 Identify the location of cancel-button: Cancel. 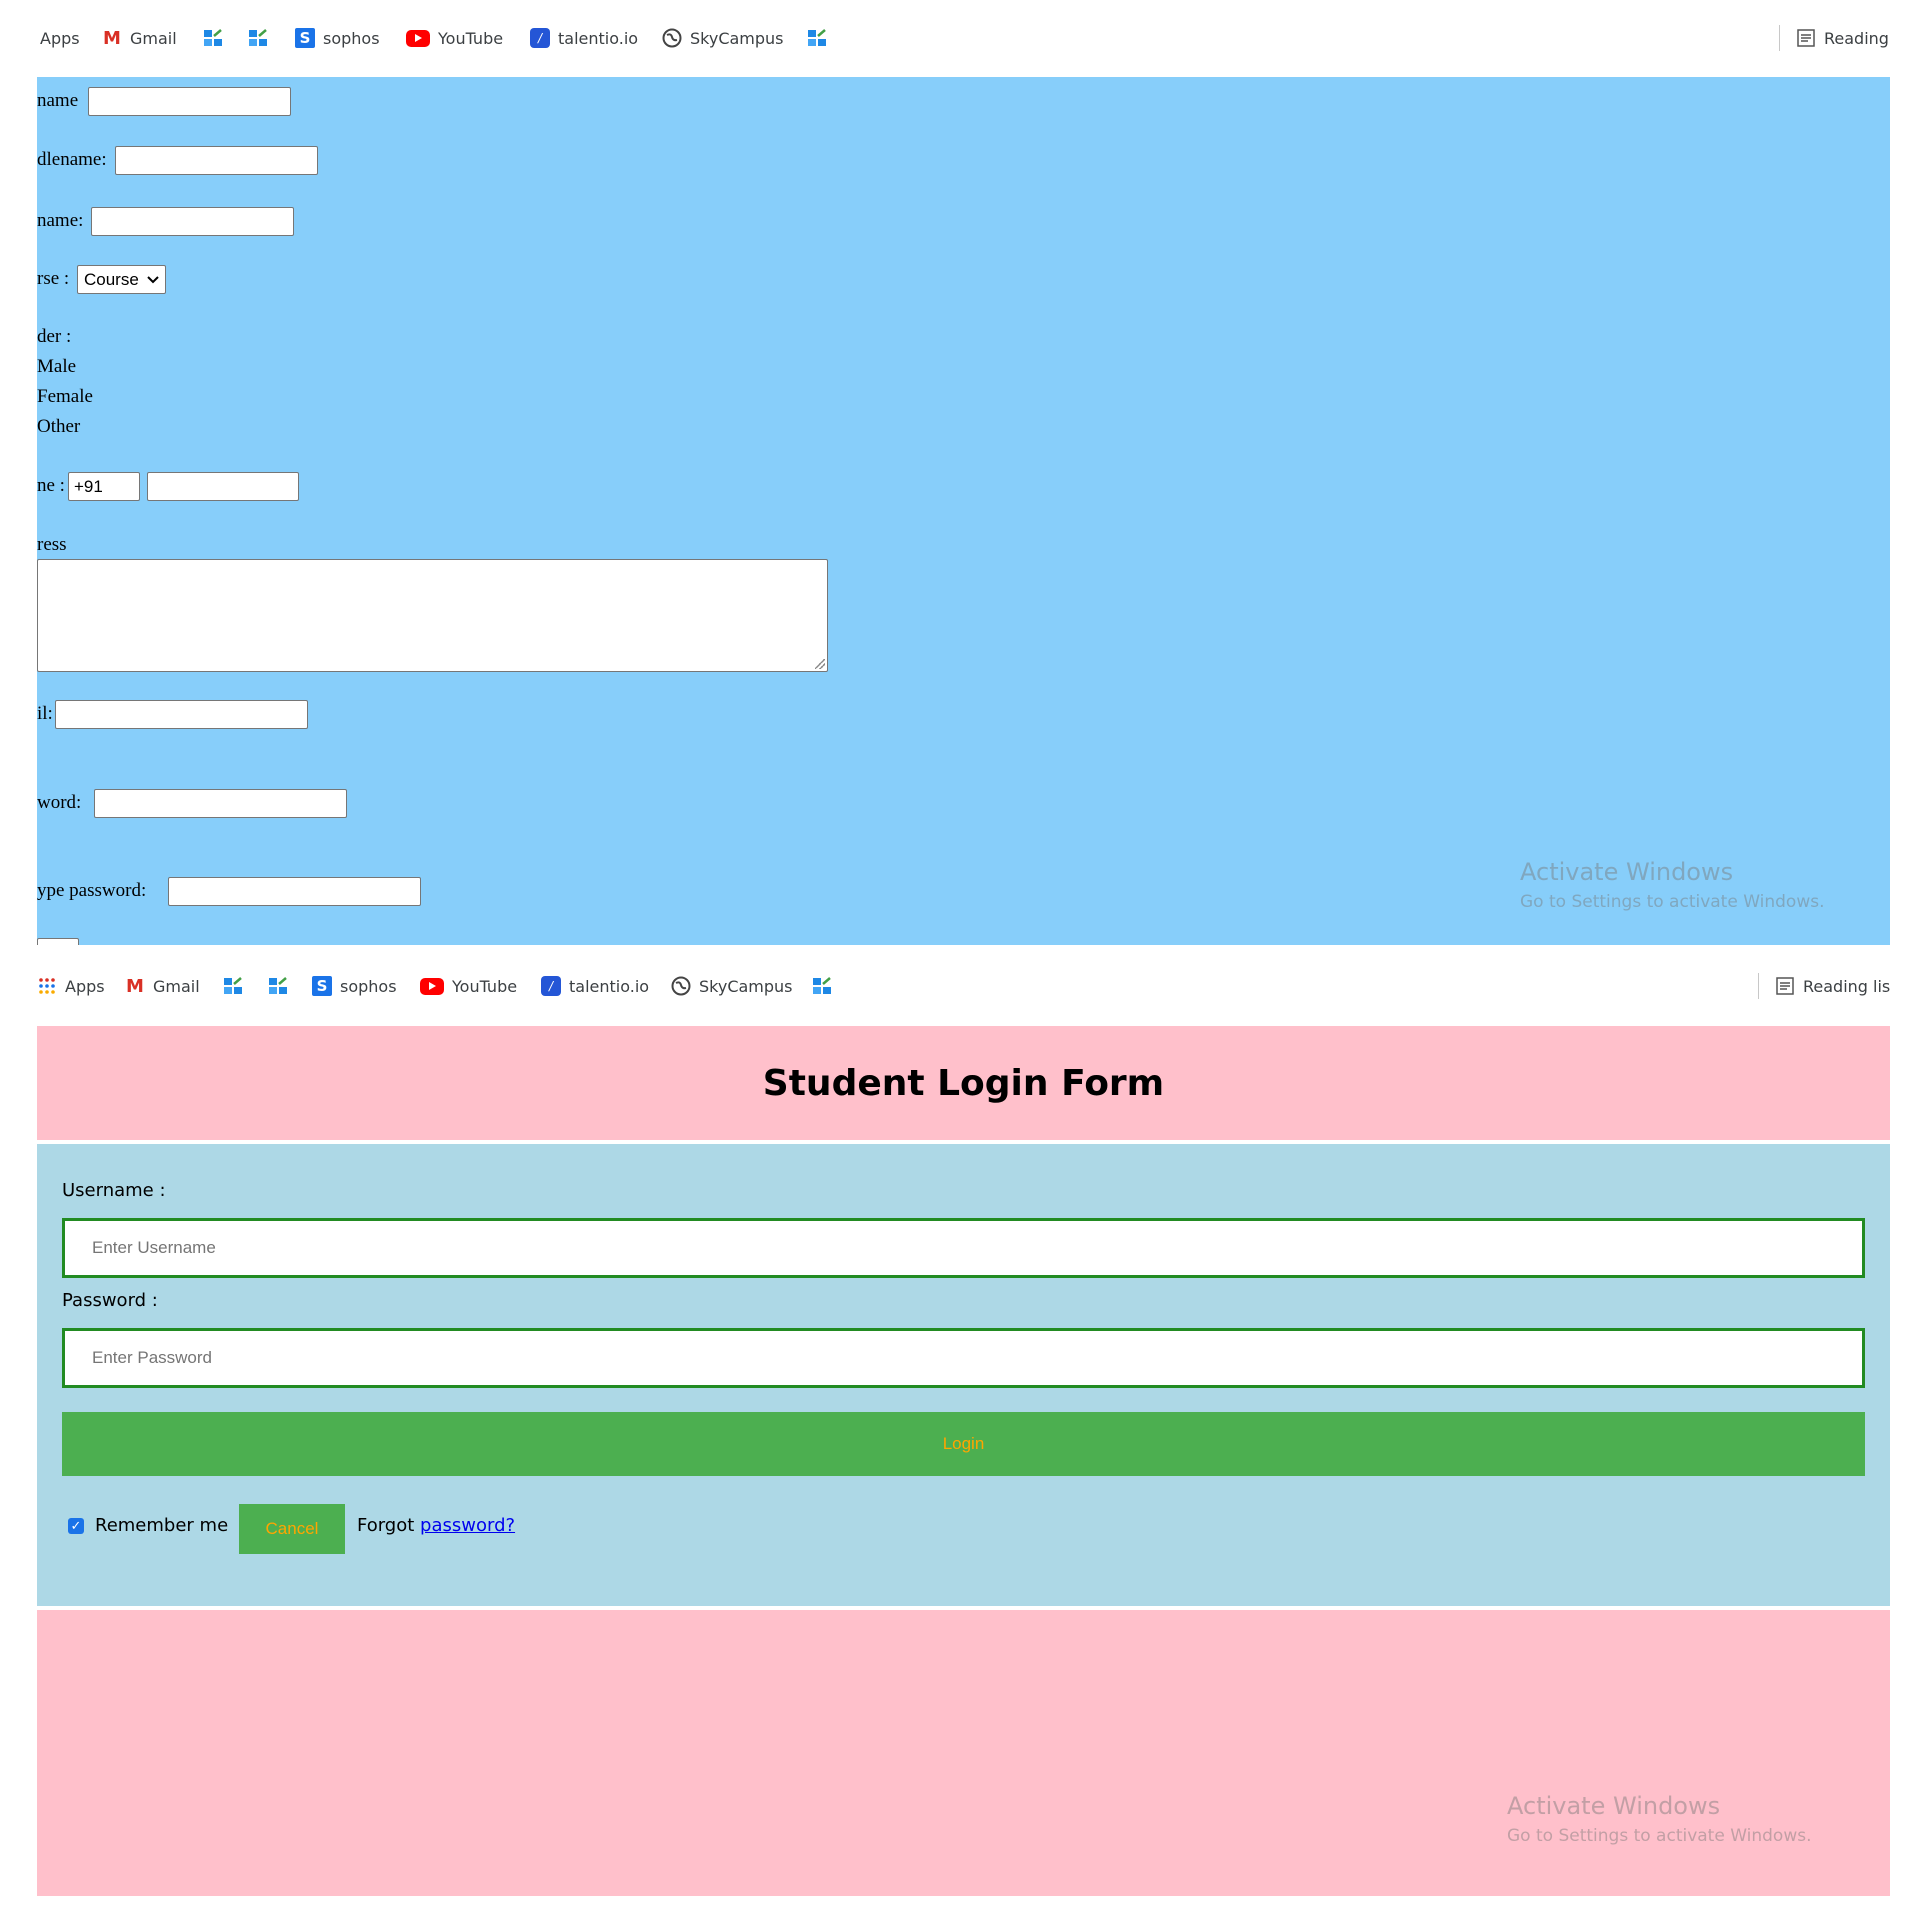
(292, 1529).